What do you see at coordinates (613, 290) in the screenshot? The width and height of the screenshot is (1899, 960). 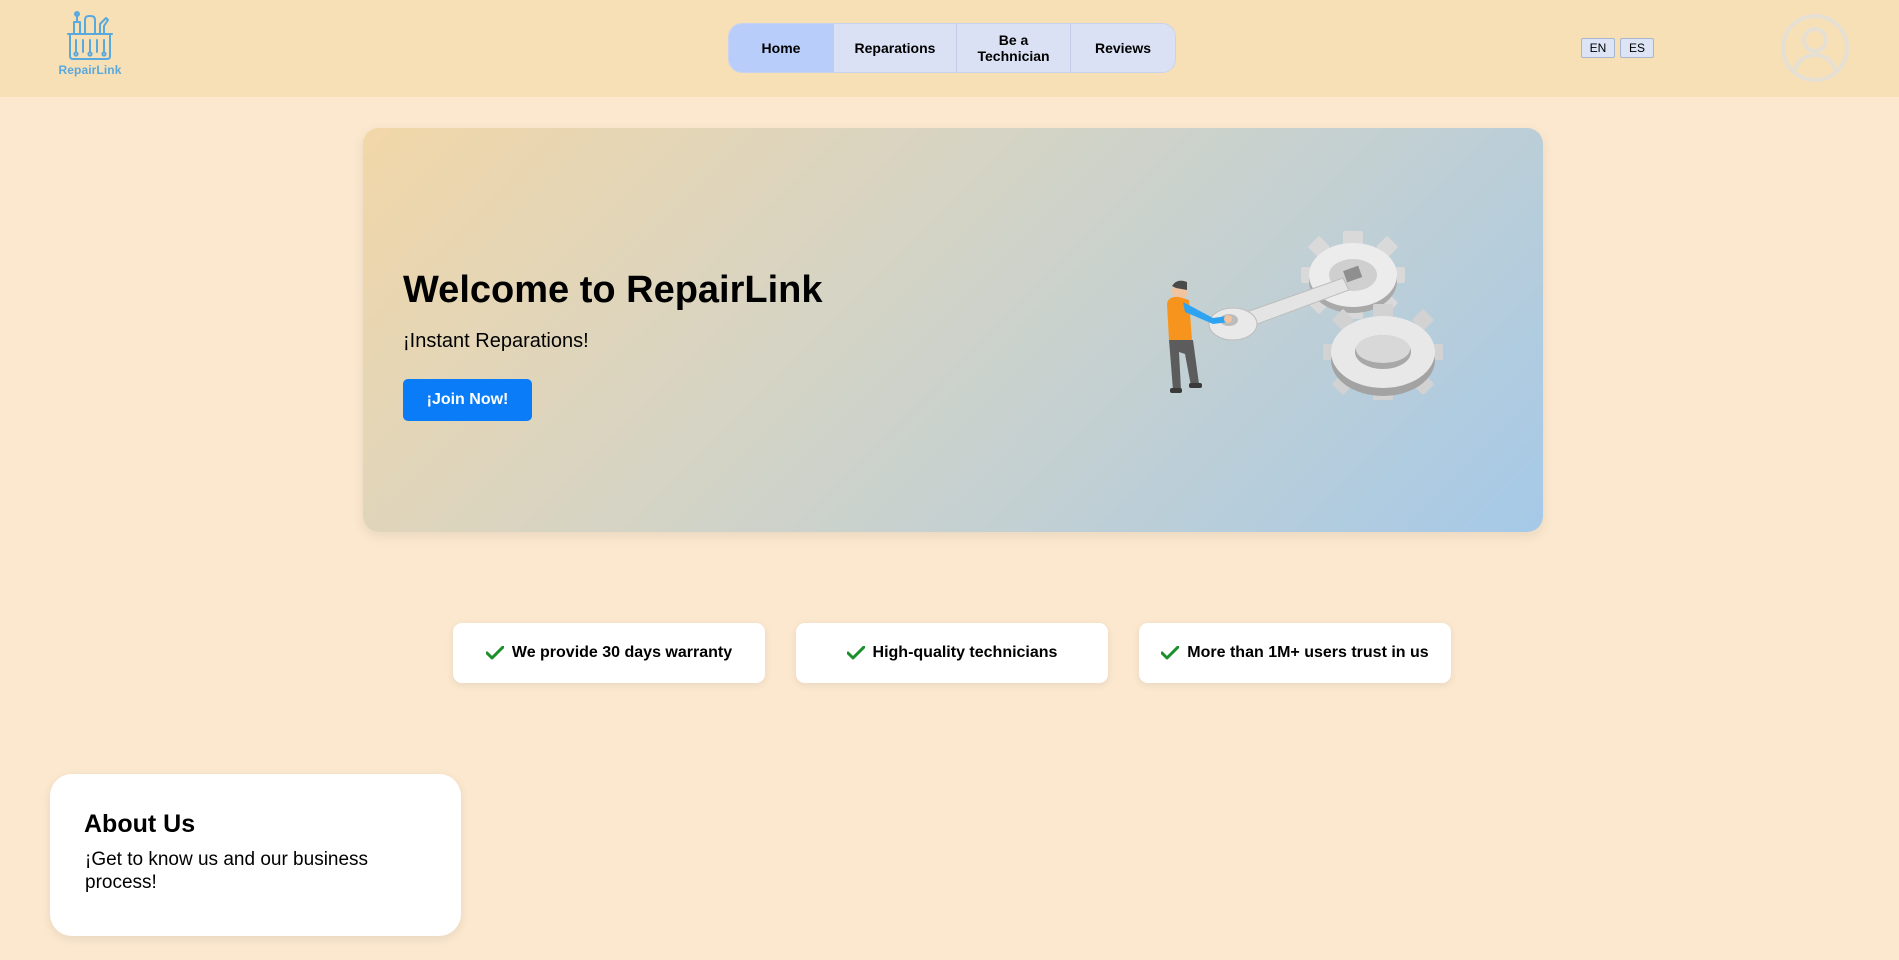 I see `hero-title: Welcome to RepairLink` at bounding box center [613, 290].